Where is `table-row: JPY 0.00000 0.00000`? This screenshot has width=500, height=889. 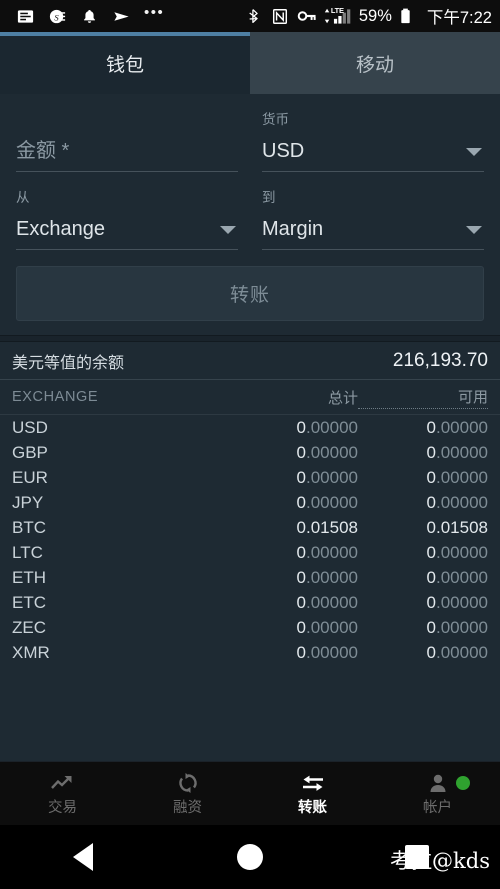 table-row: JPY 0.00000 0.00000 is located at coordinates (250, 502).